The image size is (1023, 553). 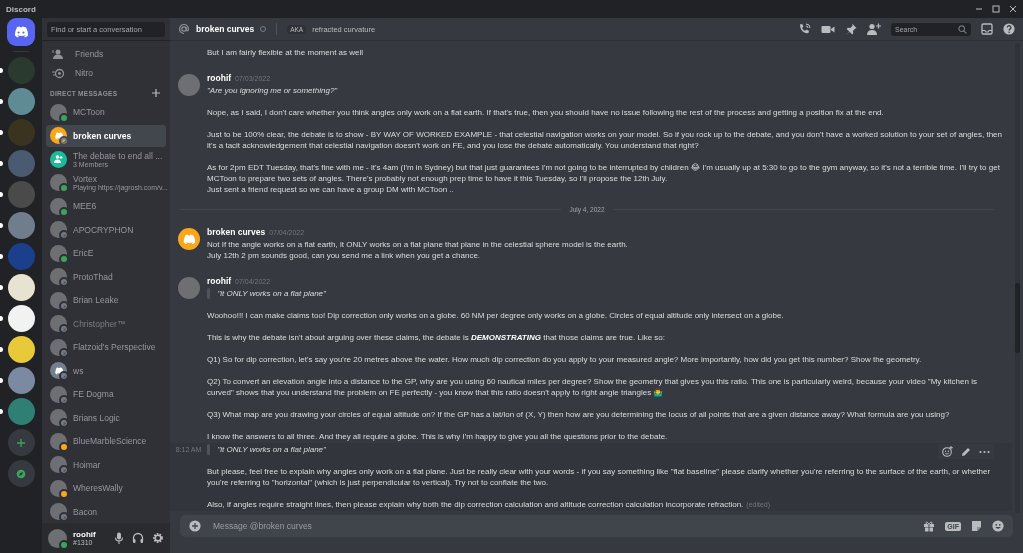 I want to click on dm-item: MCToon, so click(x=106, y=112).